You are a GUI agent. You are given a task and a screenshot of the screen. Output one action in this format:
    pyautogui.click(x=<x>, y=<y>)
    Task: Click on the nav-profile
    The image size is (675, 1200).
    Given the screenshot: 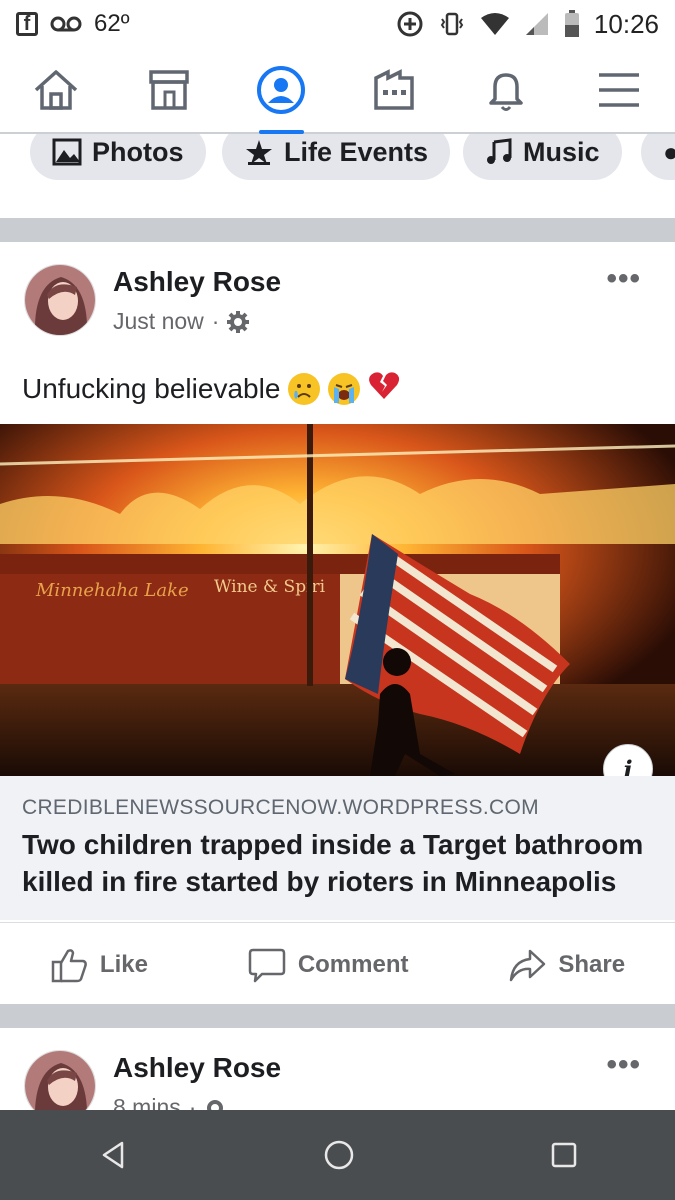 What is the action you would take?
    pyautogui.click(x=281, y=91)
    